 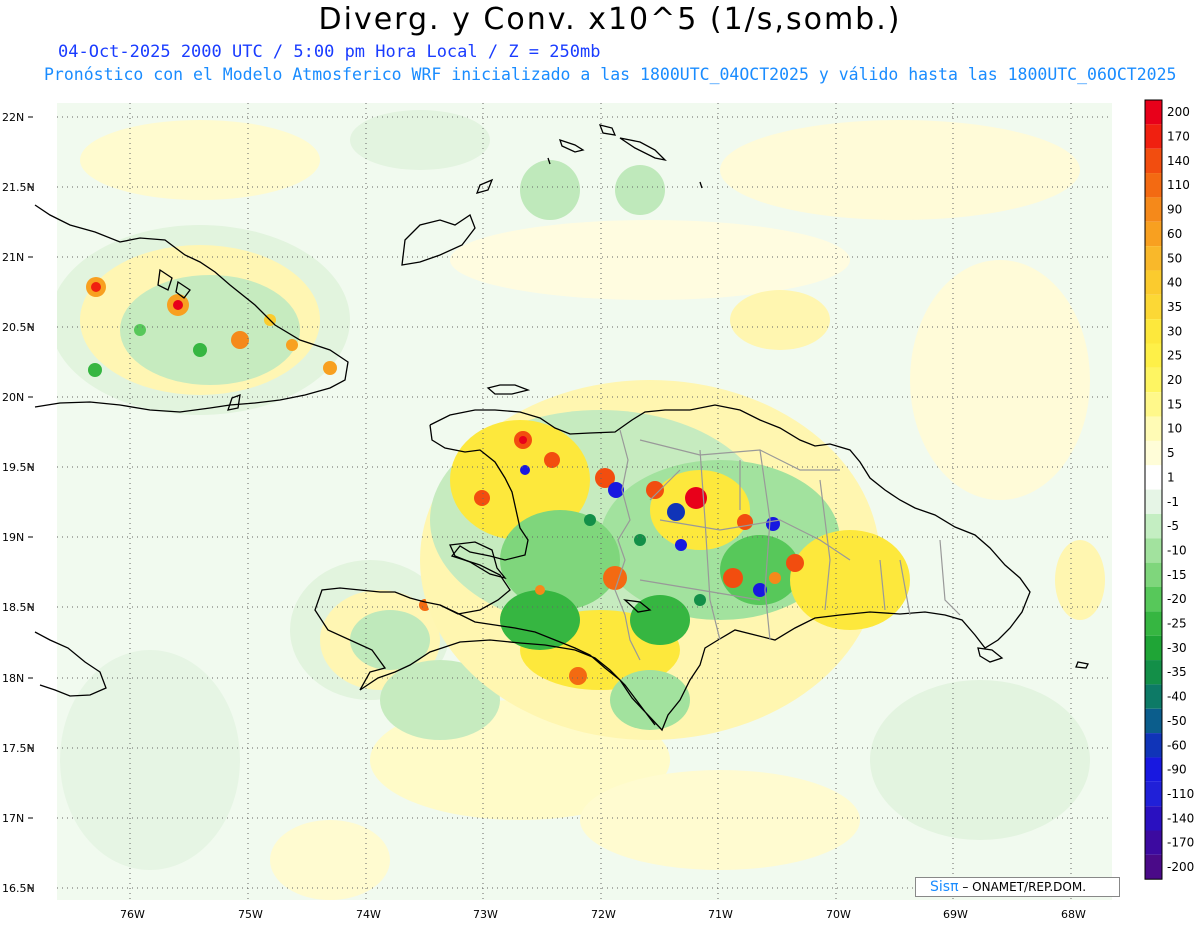 What do you see at coordinates (13, 537) in the screenshot?
I see `lat-label: 19N` at bounding box center [13, 537].